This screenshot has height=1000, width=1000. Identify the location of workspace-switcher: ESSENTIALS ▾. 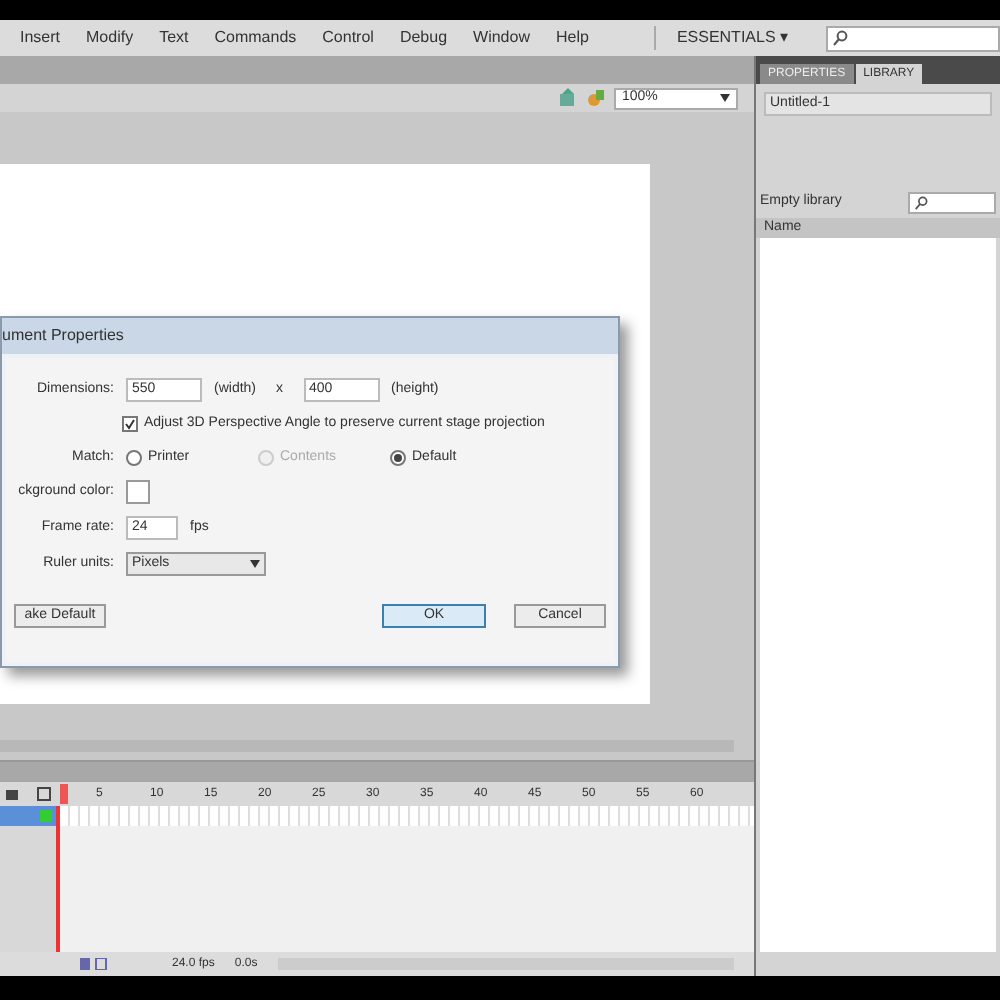
(721, 38).